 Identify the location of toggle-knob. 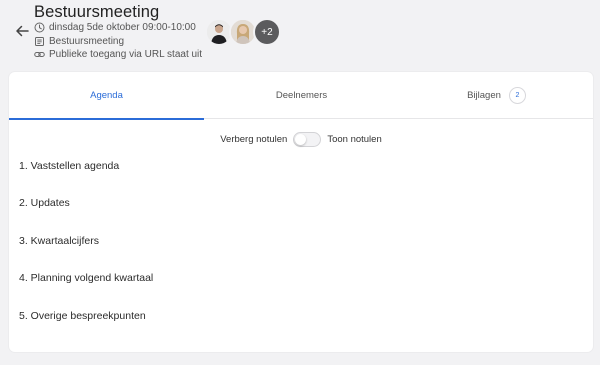
(301, 139).